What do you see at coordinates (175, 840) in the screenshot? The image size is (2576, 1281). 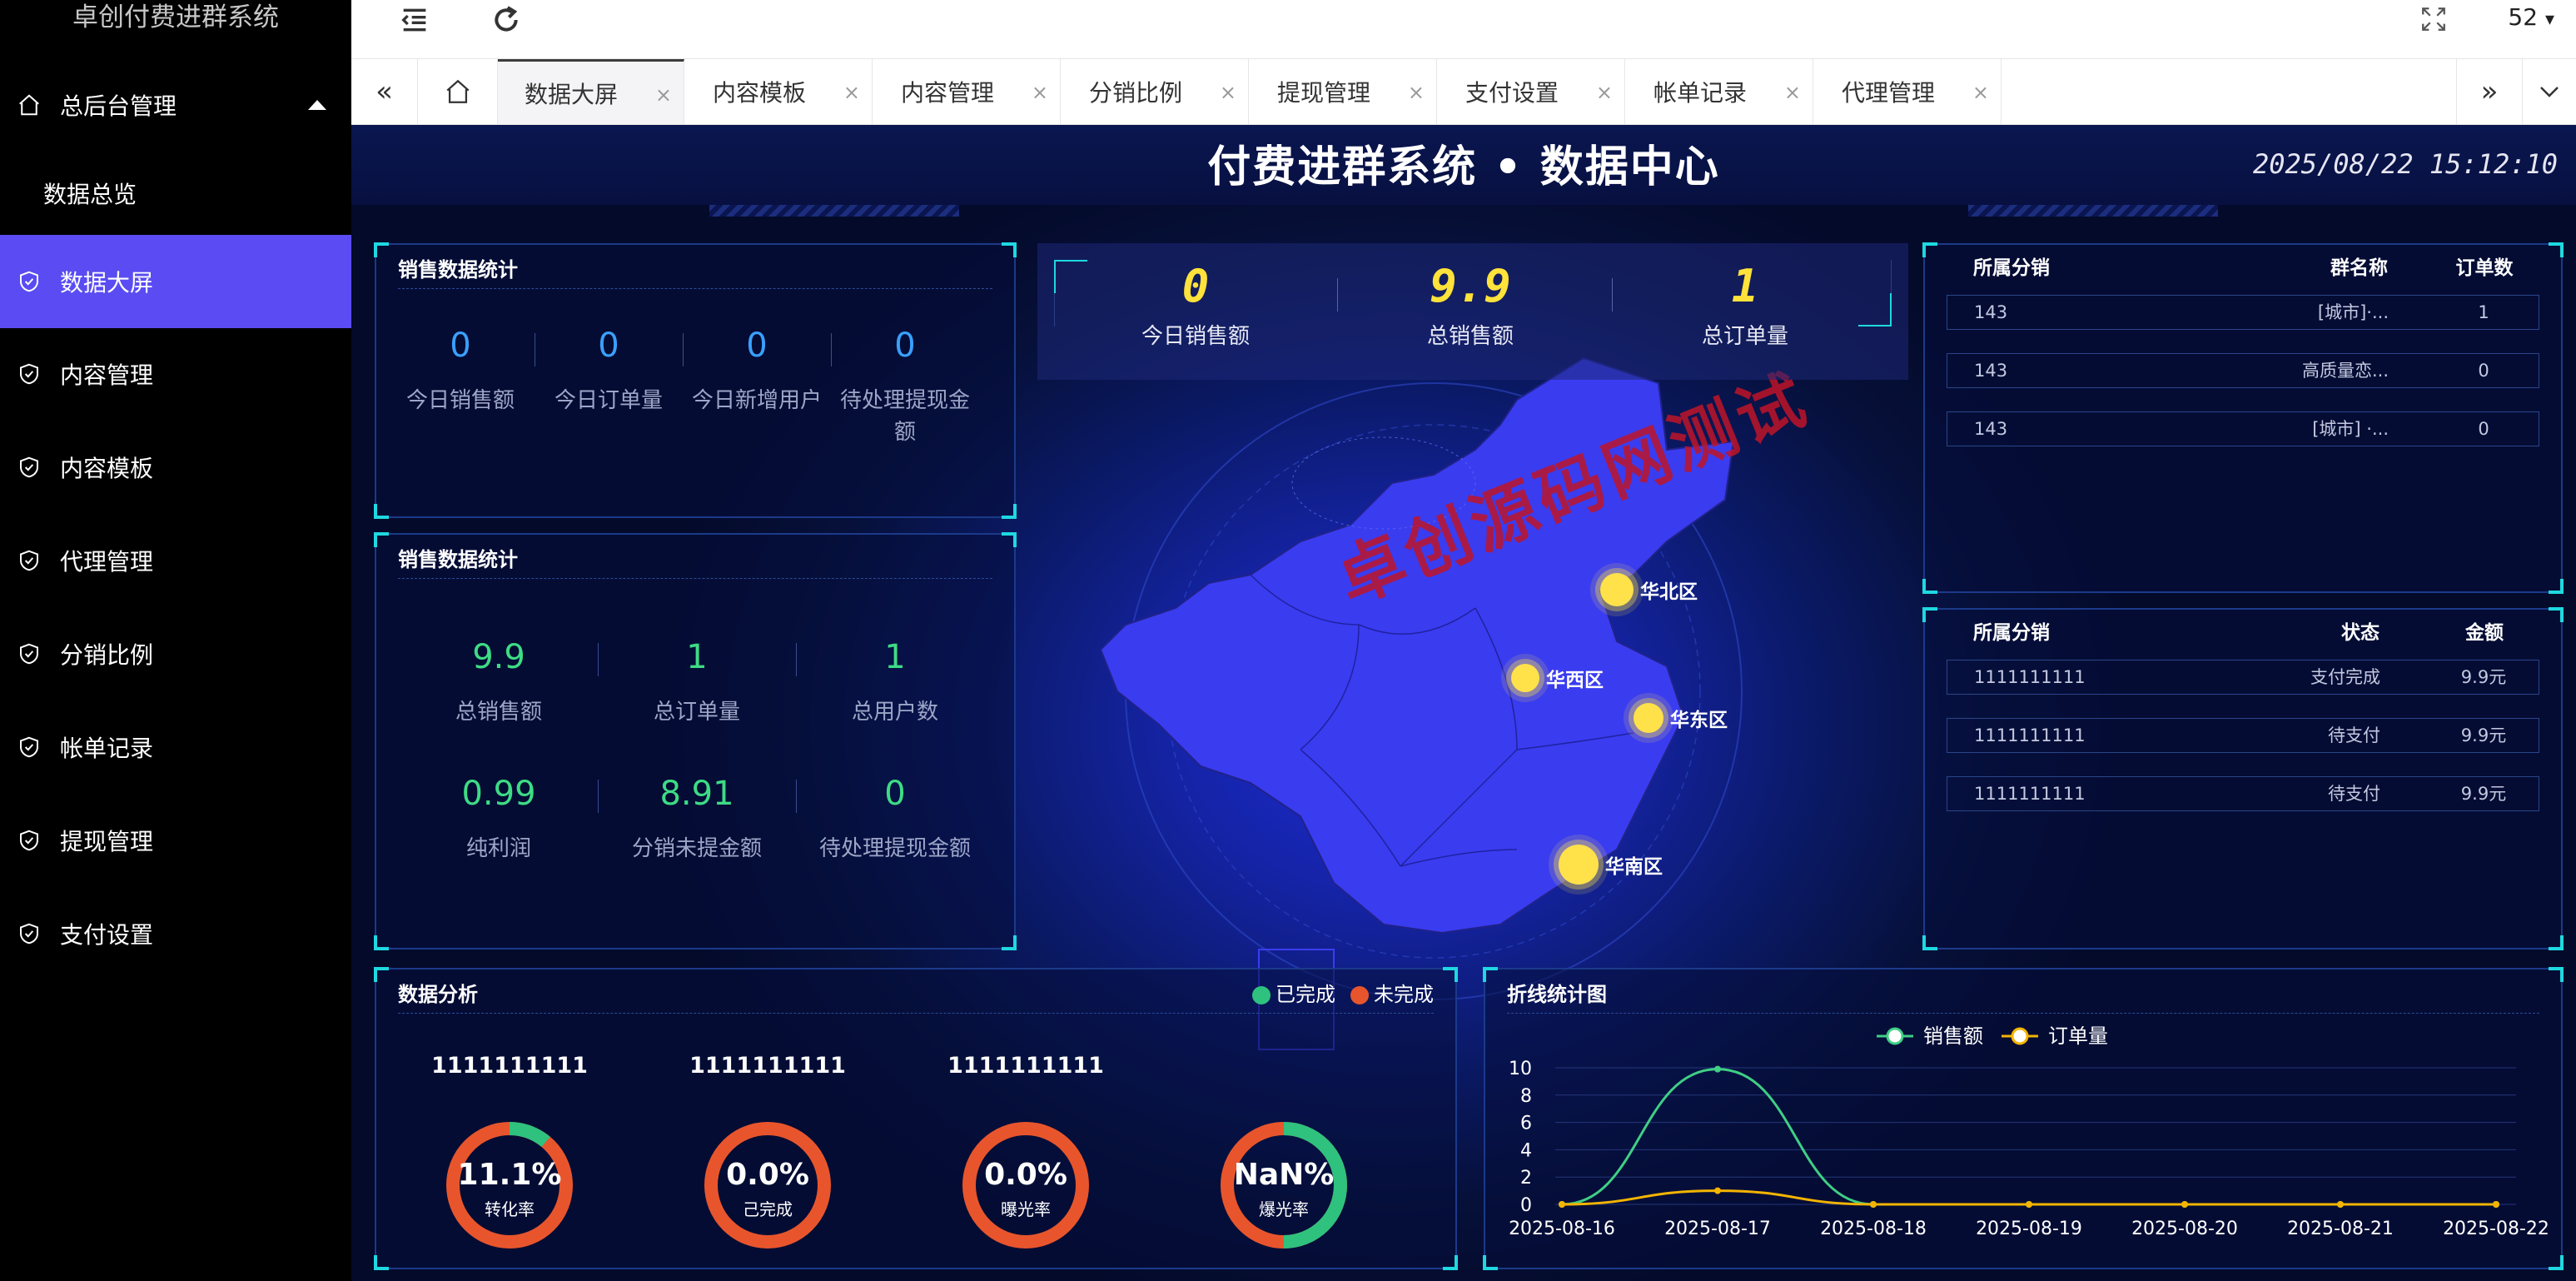 I see `sidebar-item: 提现管理` at bounding box center [175, 840].